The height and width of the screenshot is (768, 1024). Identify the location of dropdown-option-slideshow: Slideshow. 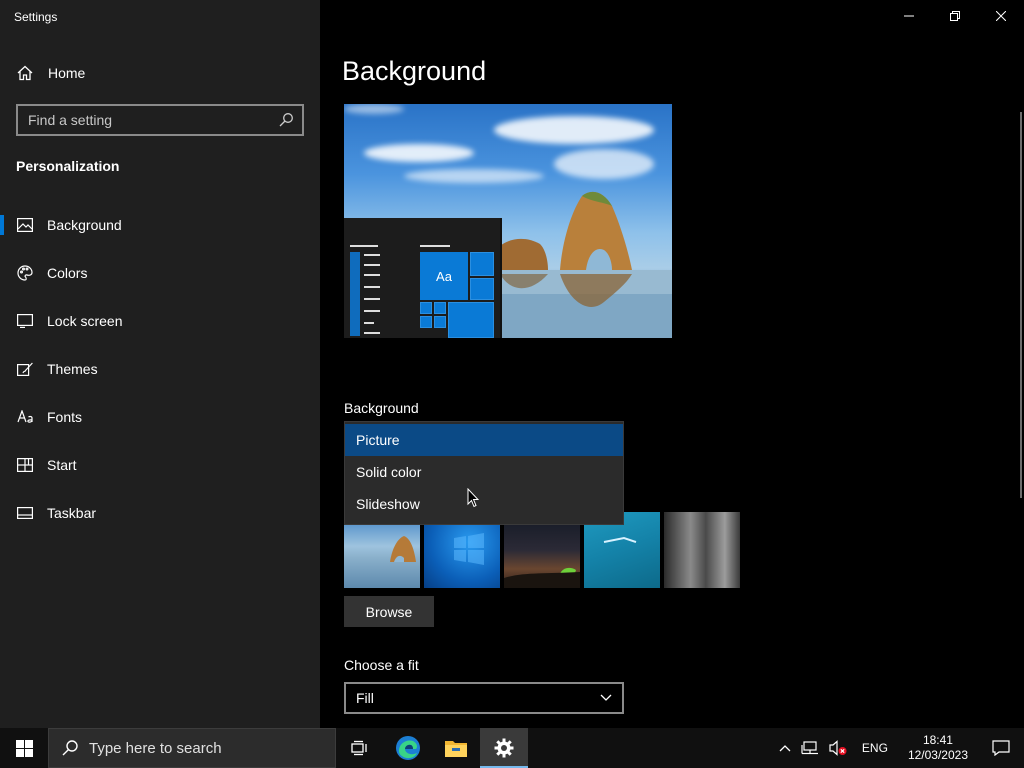
(484, 504).